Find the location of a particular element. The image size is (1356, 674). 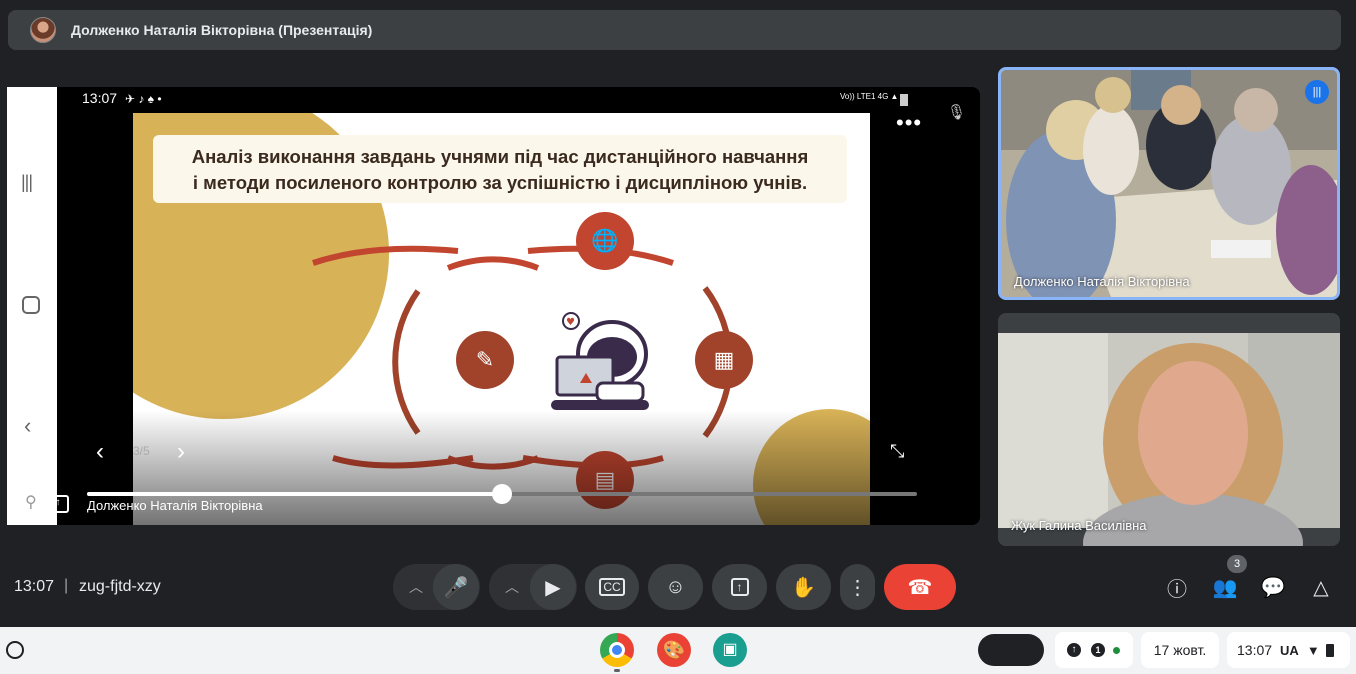

captions-button: CC is located at coordinates (612, 587).